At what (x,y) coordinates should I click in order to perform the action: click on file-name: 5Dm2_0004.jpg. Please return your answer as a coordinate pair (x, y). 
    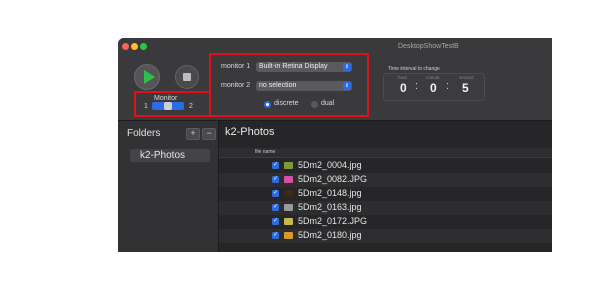
    Looking at the image, I should click on (330, 165).